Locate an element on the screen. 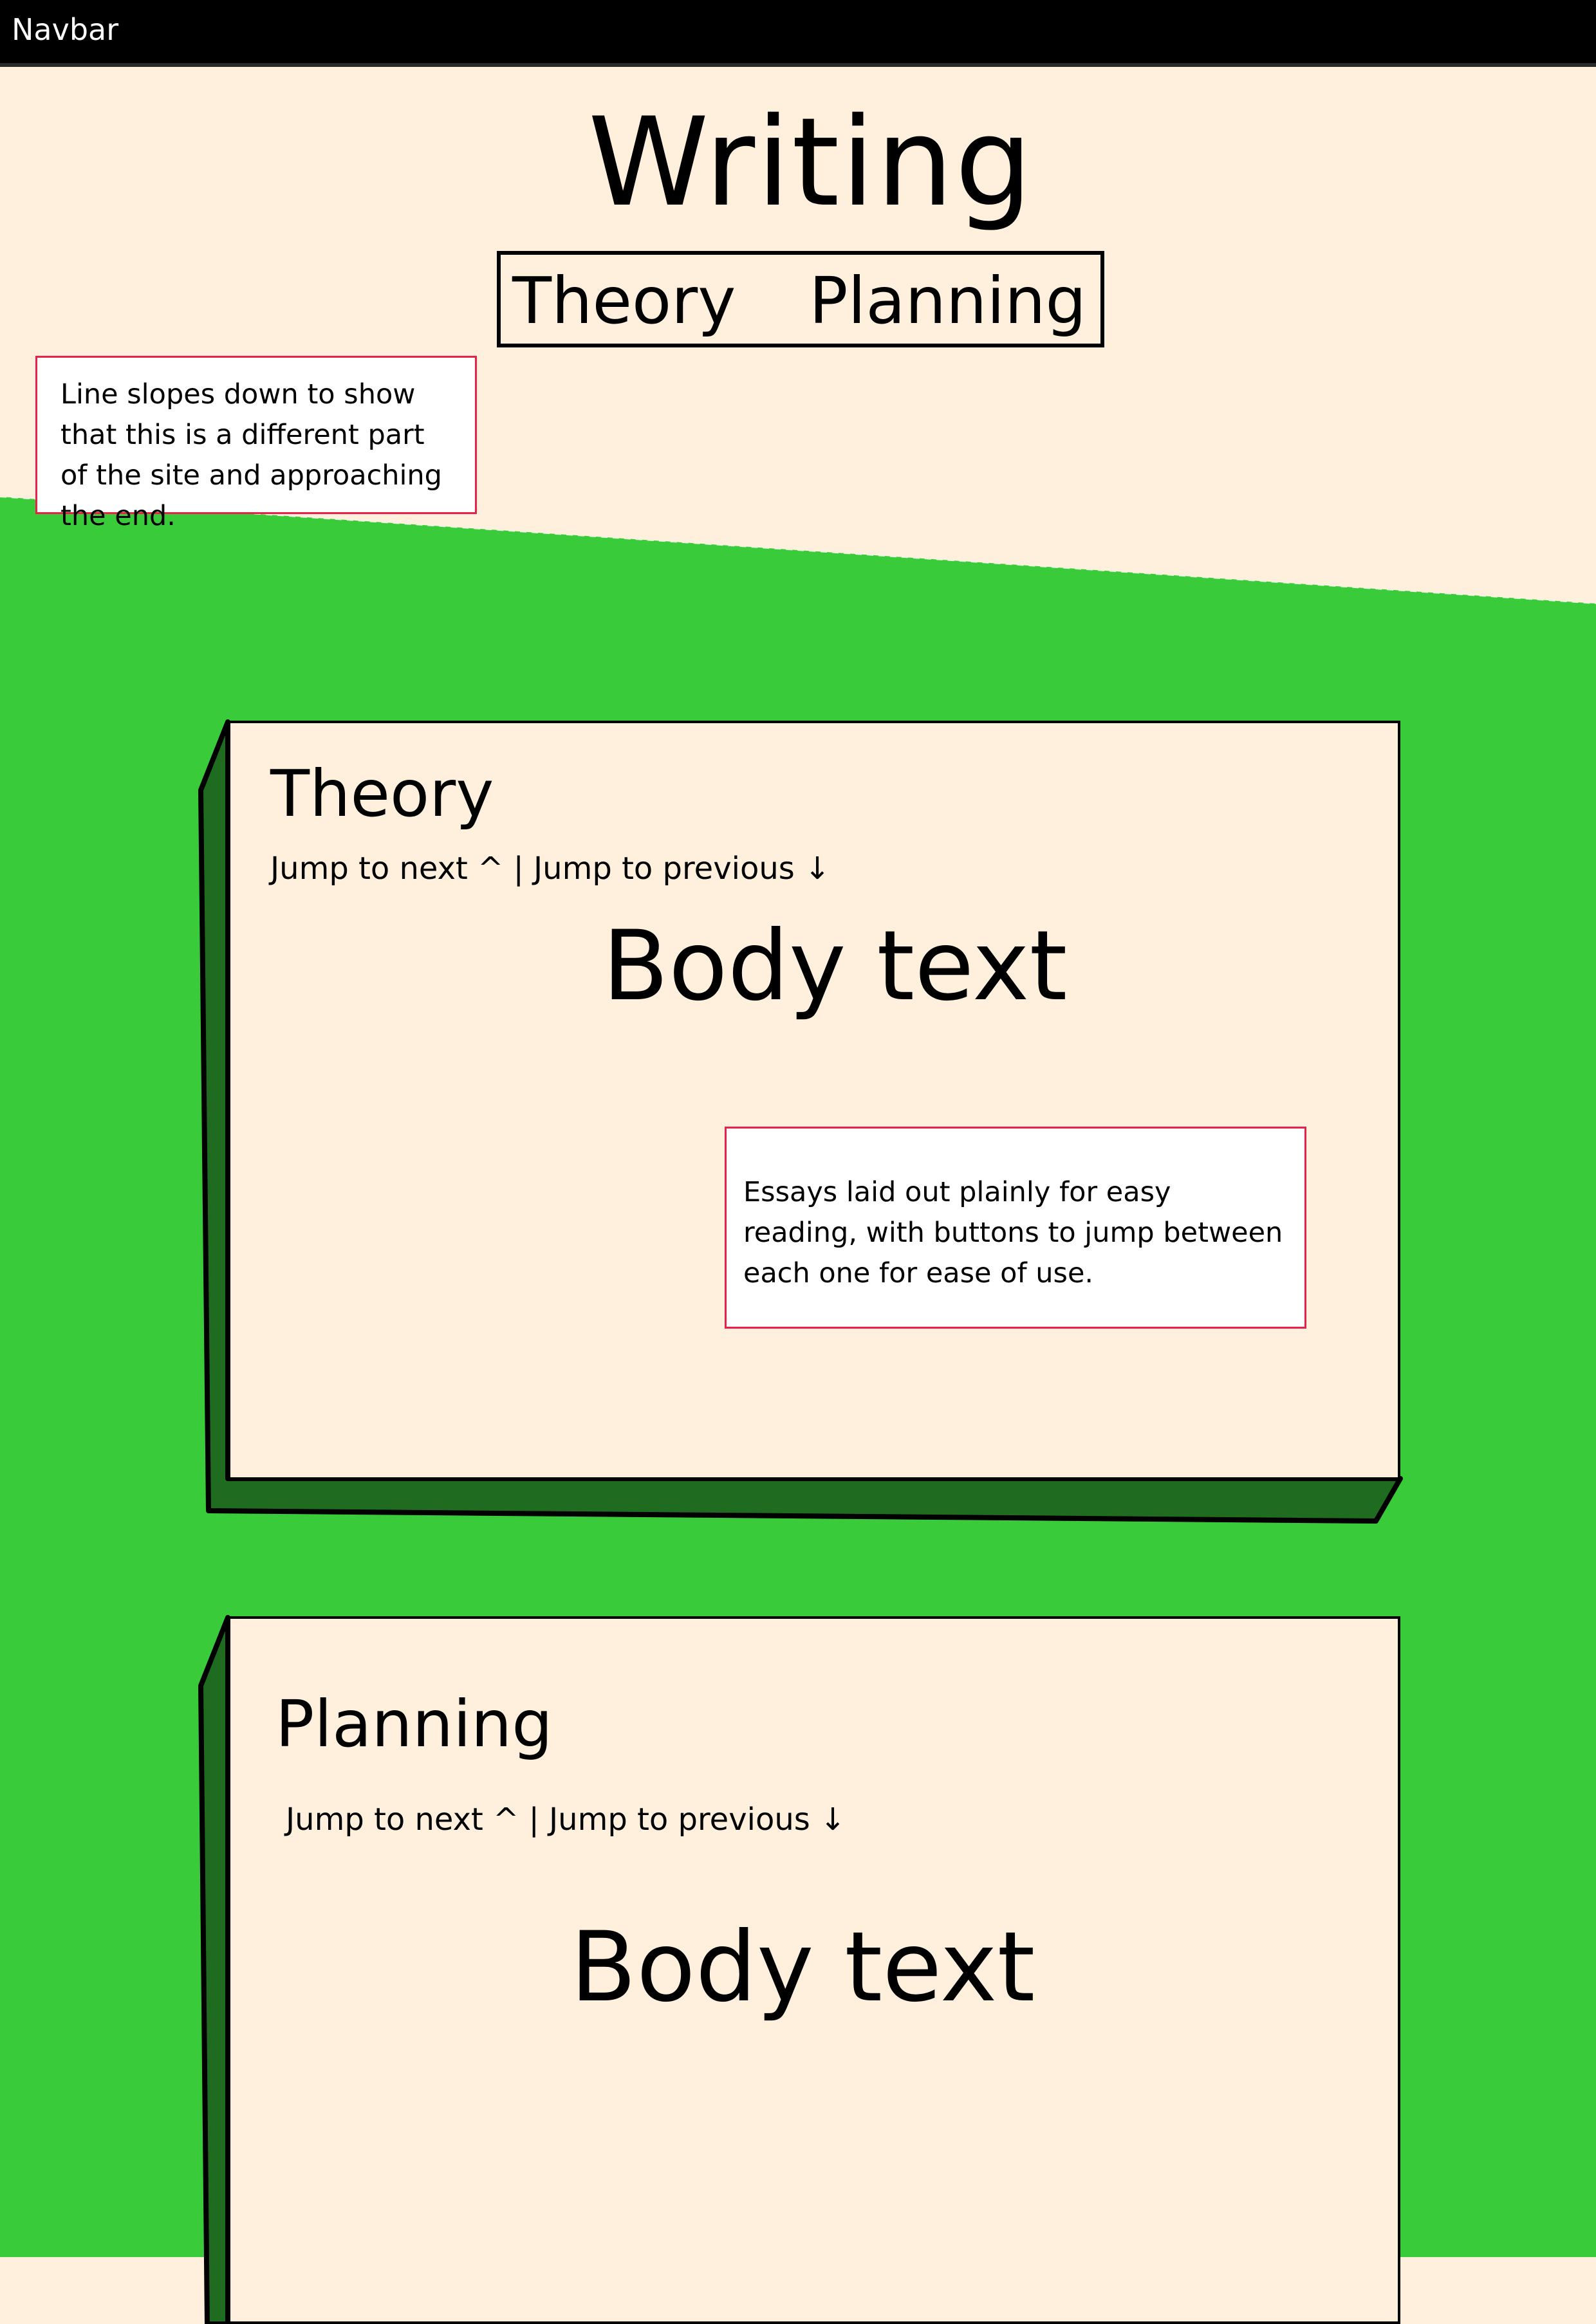 Image resolution: width=1596 pixels, height=2324 pixels. navbar: Navbar is located at coordinates (798, 33).